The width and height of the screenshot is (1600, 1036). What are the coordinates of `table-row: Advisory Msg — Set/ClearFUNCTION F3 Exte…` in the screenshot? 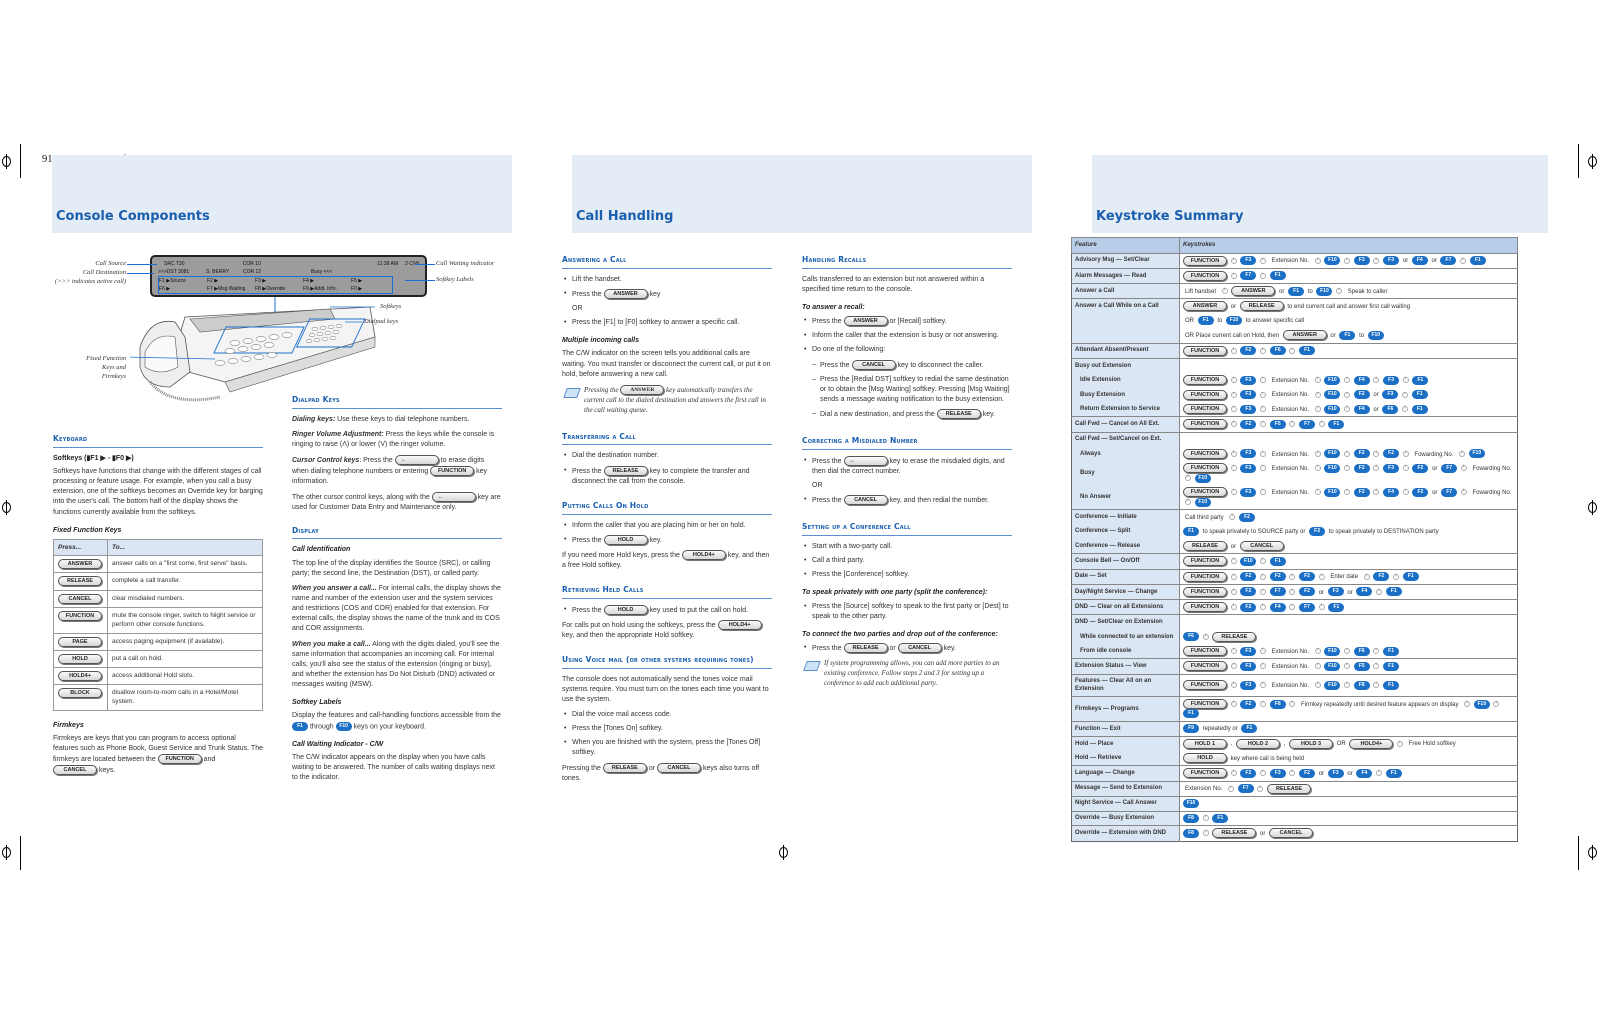 It's located at (1294, 260).